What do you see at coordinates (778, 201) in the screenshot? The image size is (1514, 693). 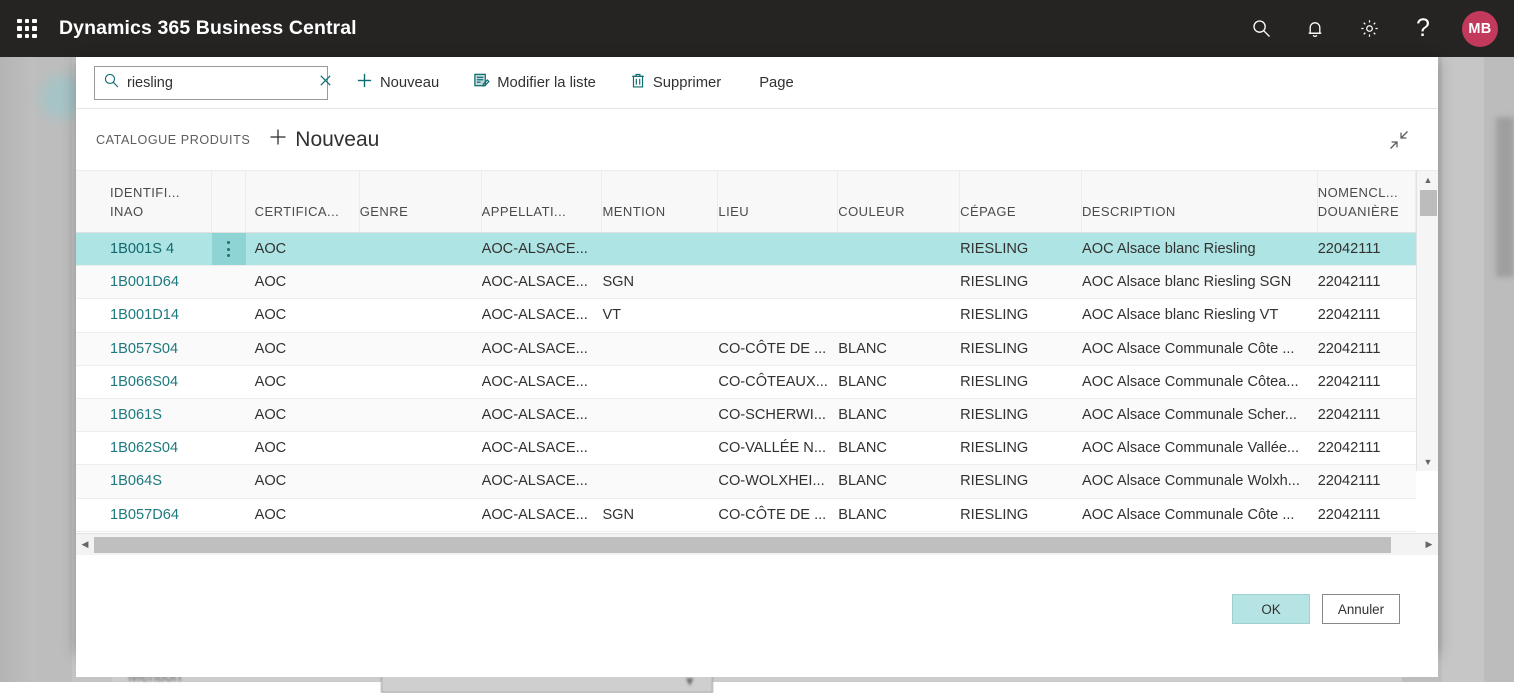 I see `column-header-lieu: LIEU` at bounding box center [778, 201].